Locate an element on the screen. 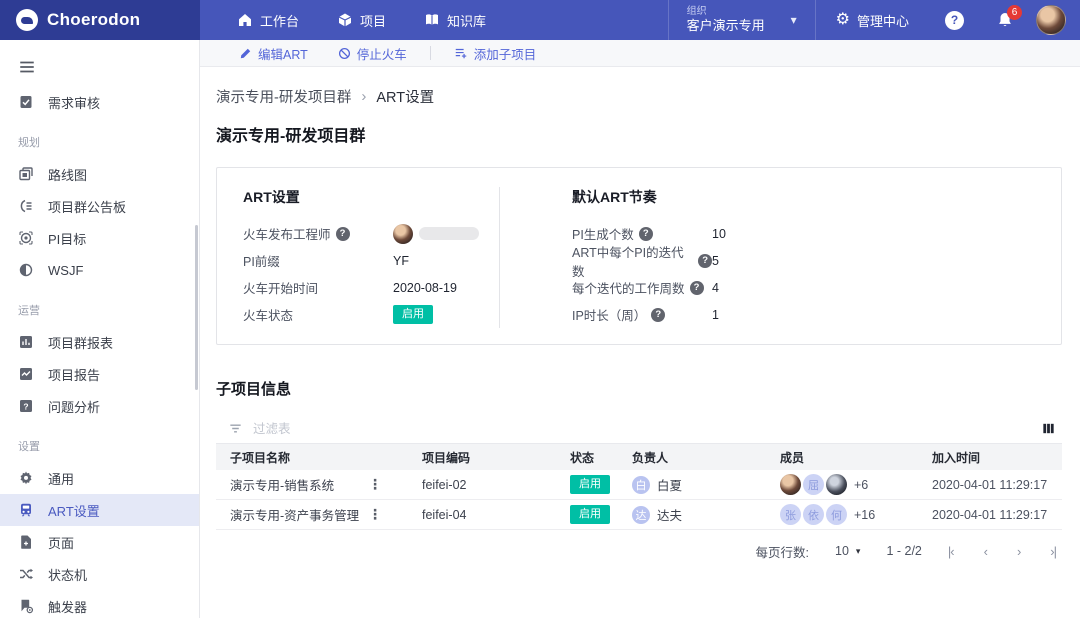 This screenshot has height=618, width=1080. member-avatar: 张 is located at coordinates (790, 514).